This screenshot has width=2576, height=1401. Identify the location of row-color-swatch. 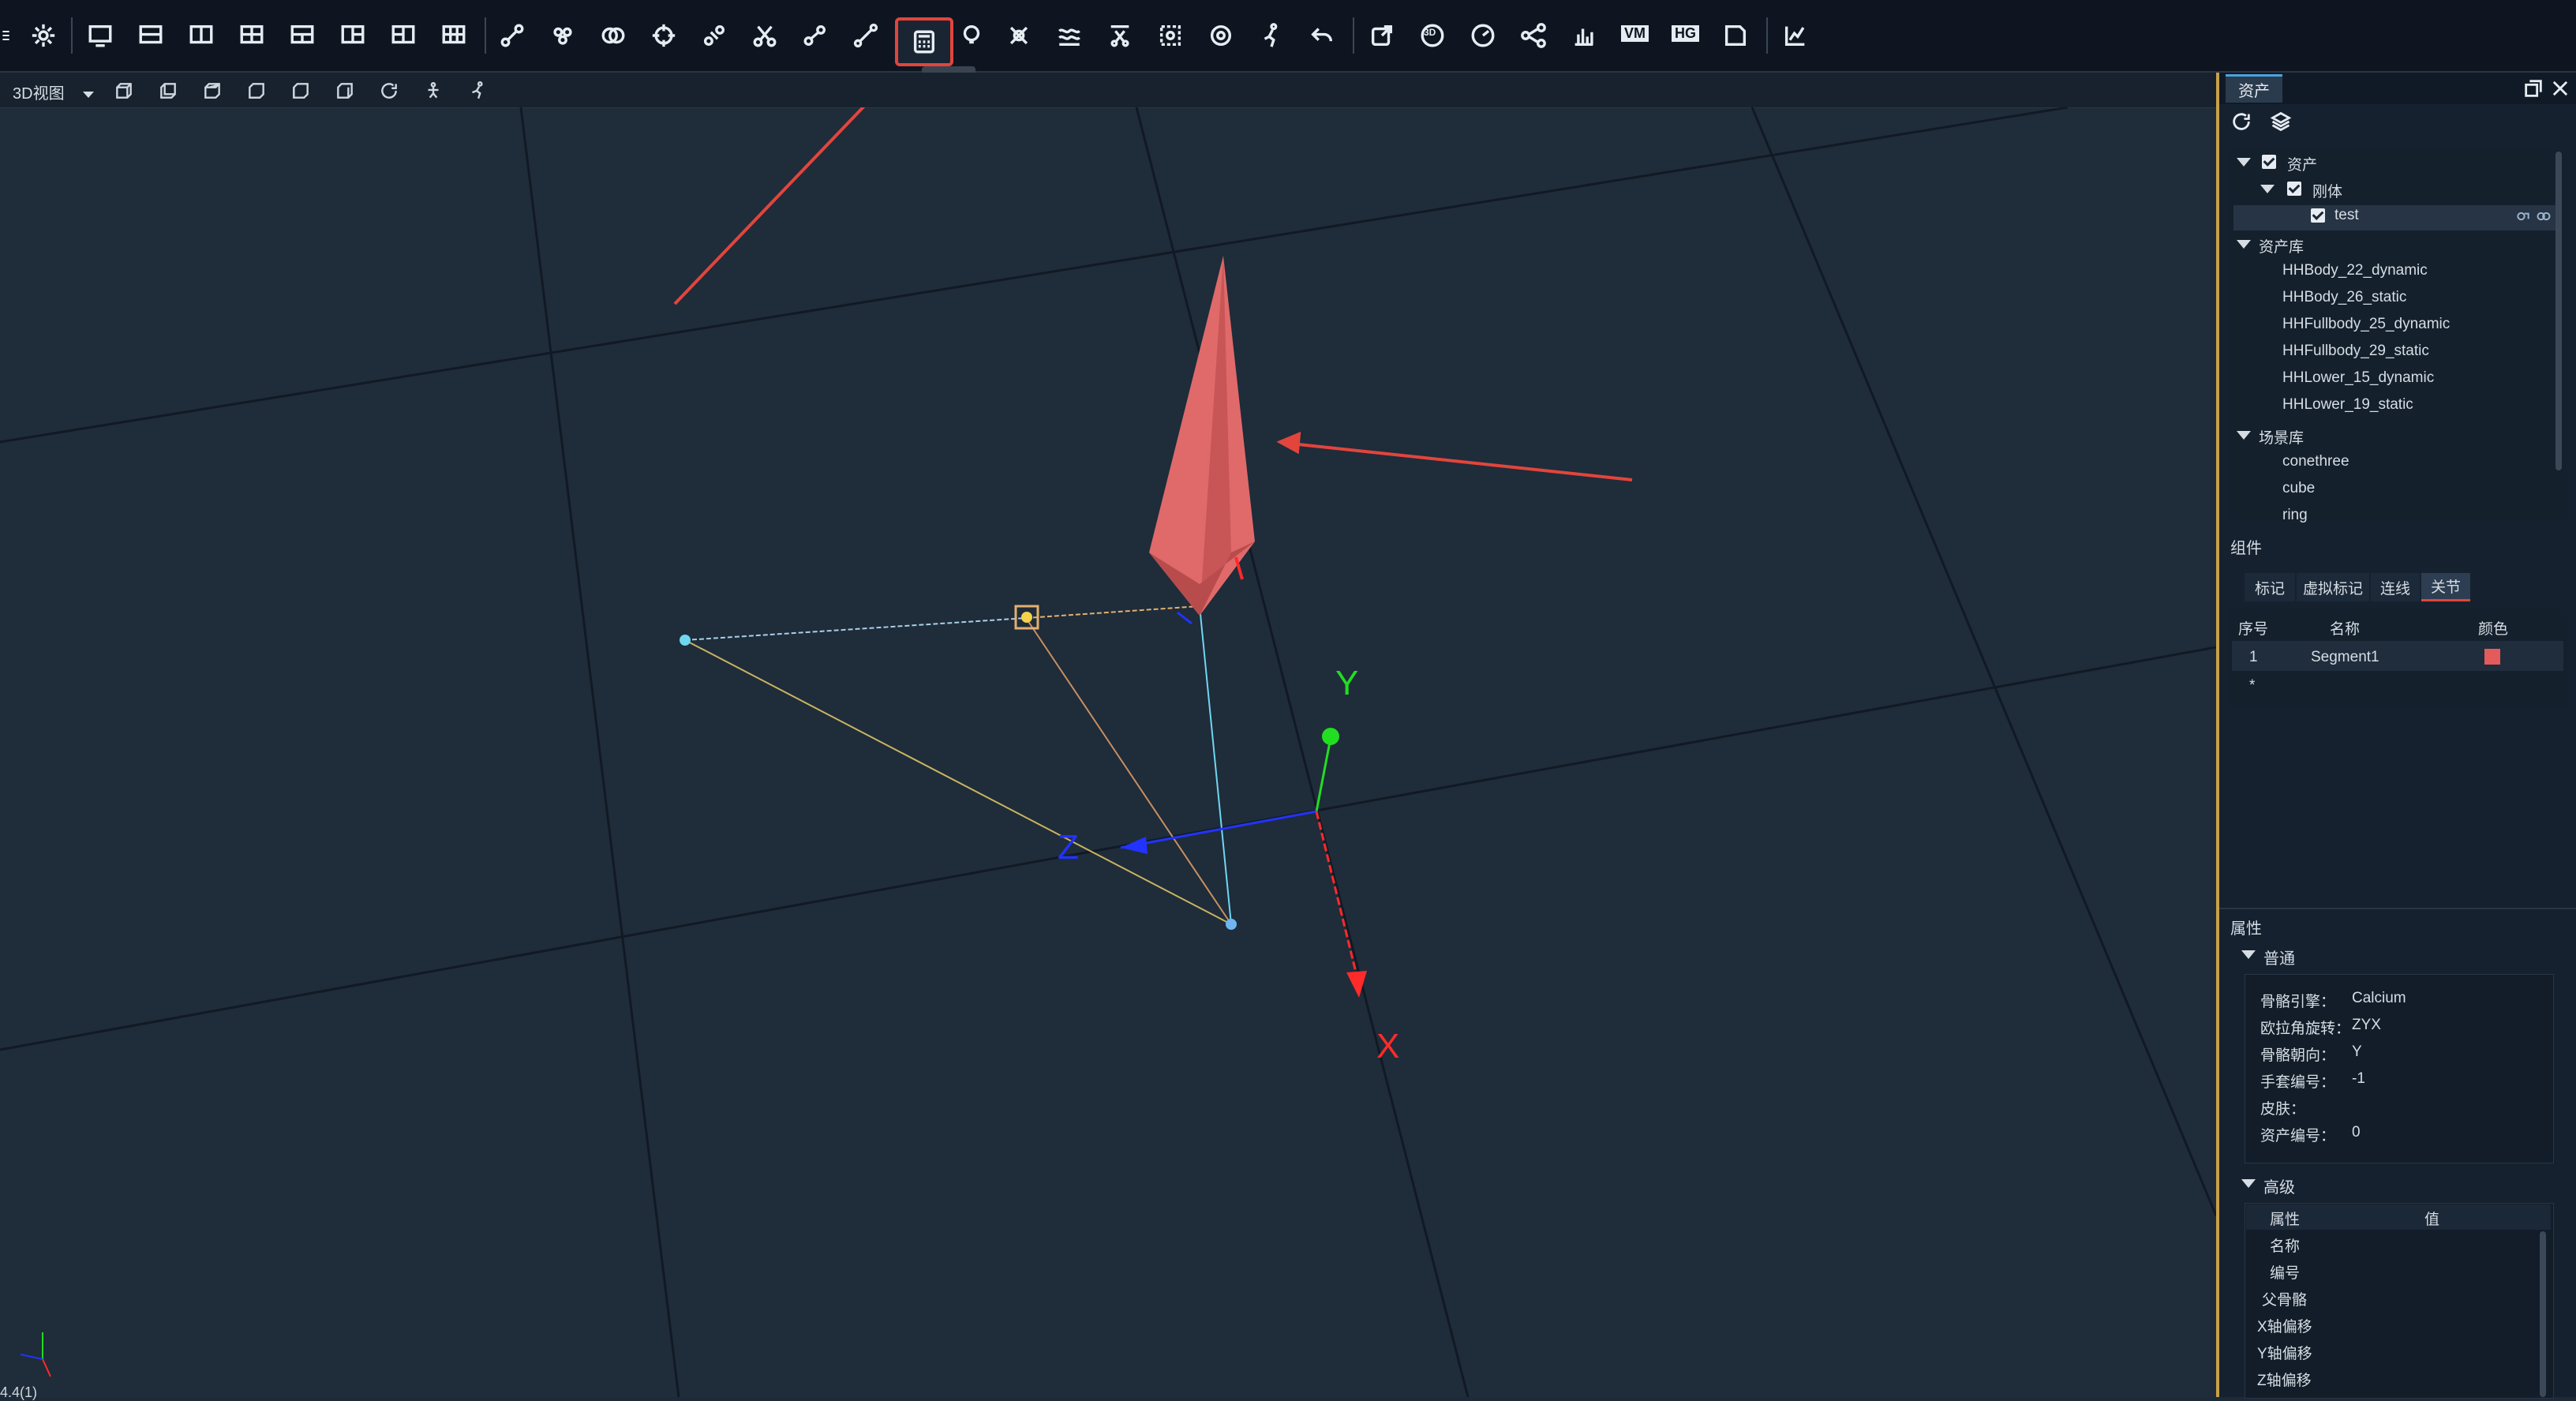
(2492, 657).